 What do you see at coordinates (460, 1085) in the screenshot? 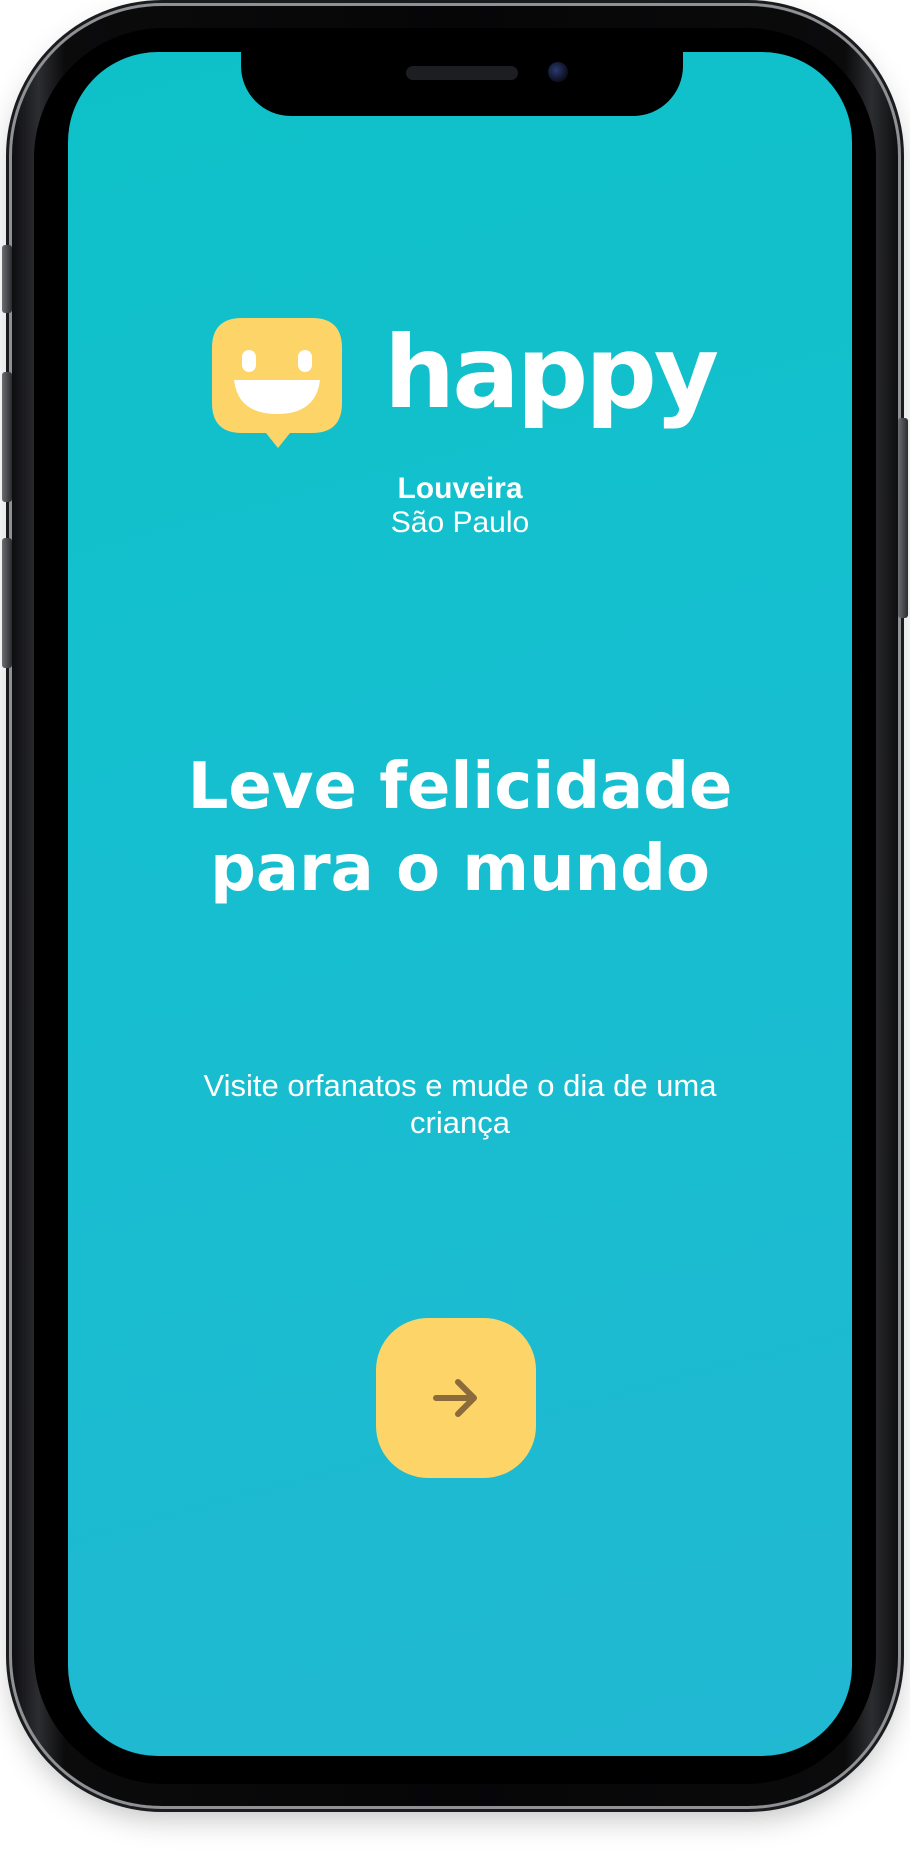
I see `hero-subtitle-line-1: Visite orfanatos e mude o dia de uma` at bounding box center [460, 1085].